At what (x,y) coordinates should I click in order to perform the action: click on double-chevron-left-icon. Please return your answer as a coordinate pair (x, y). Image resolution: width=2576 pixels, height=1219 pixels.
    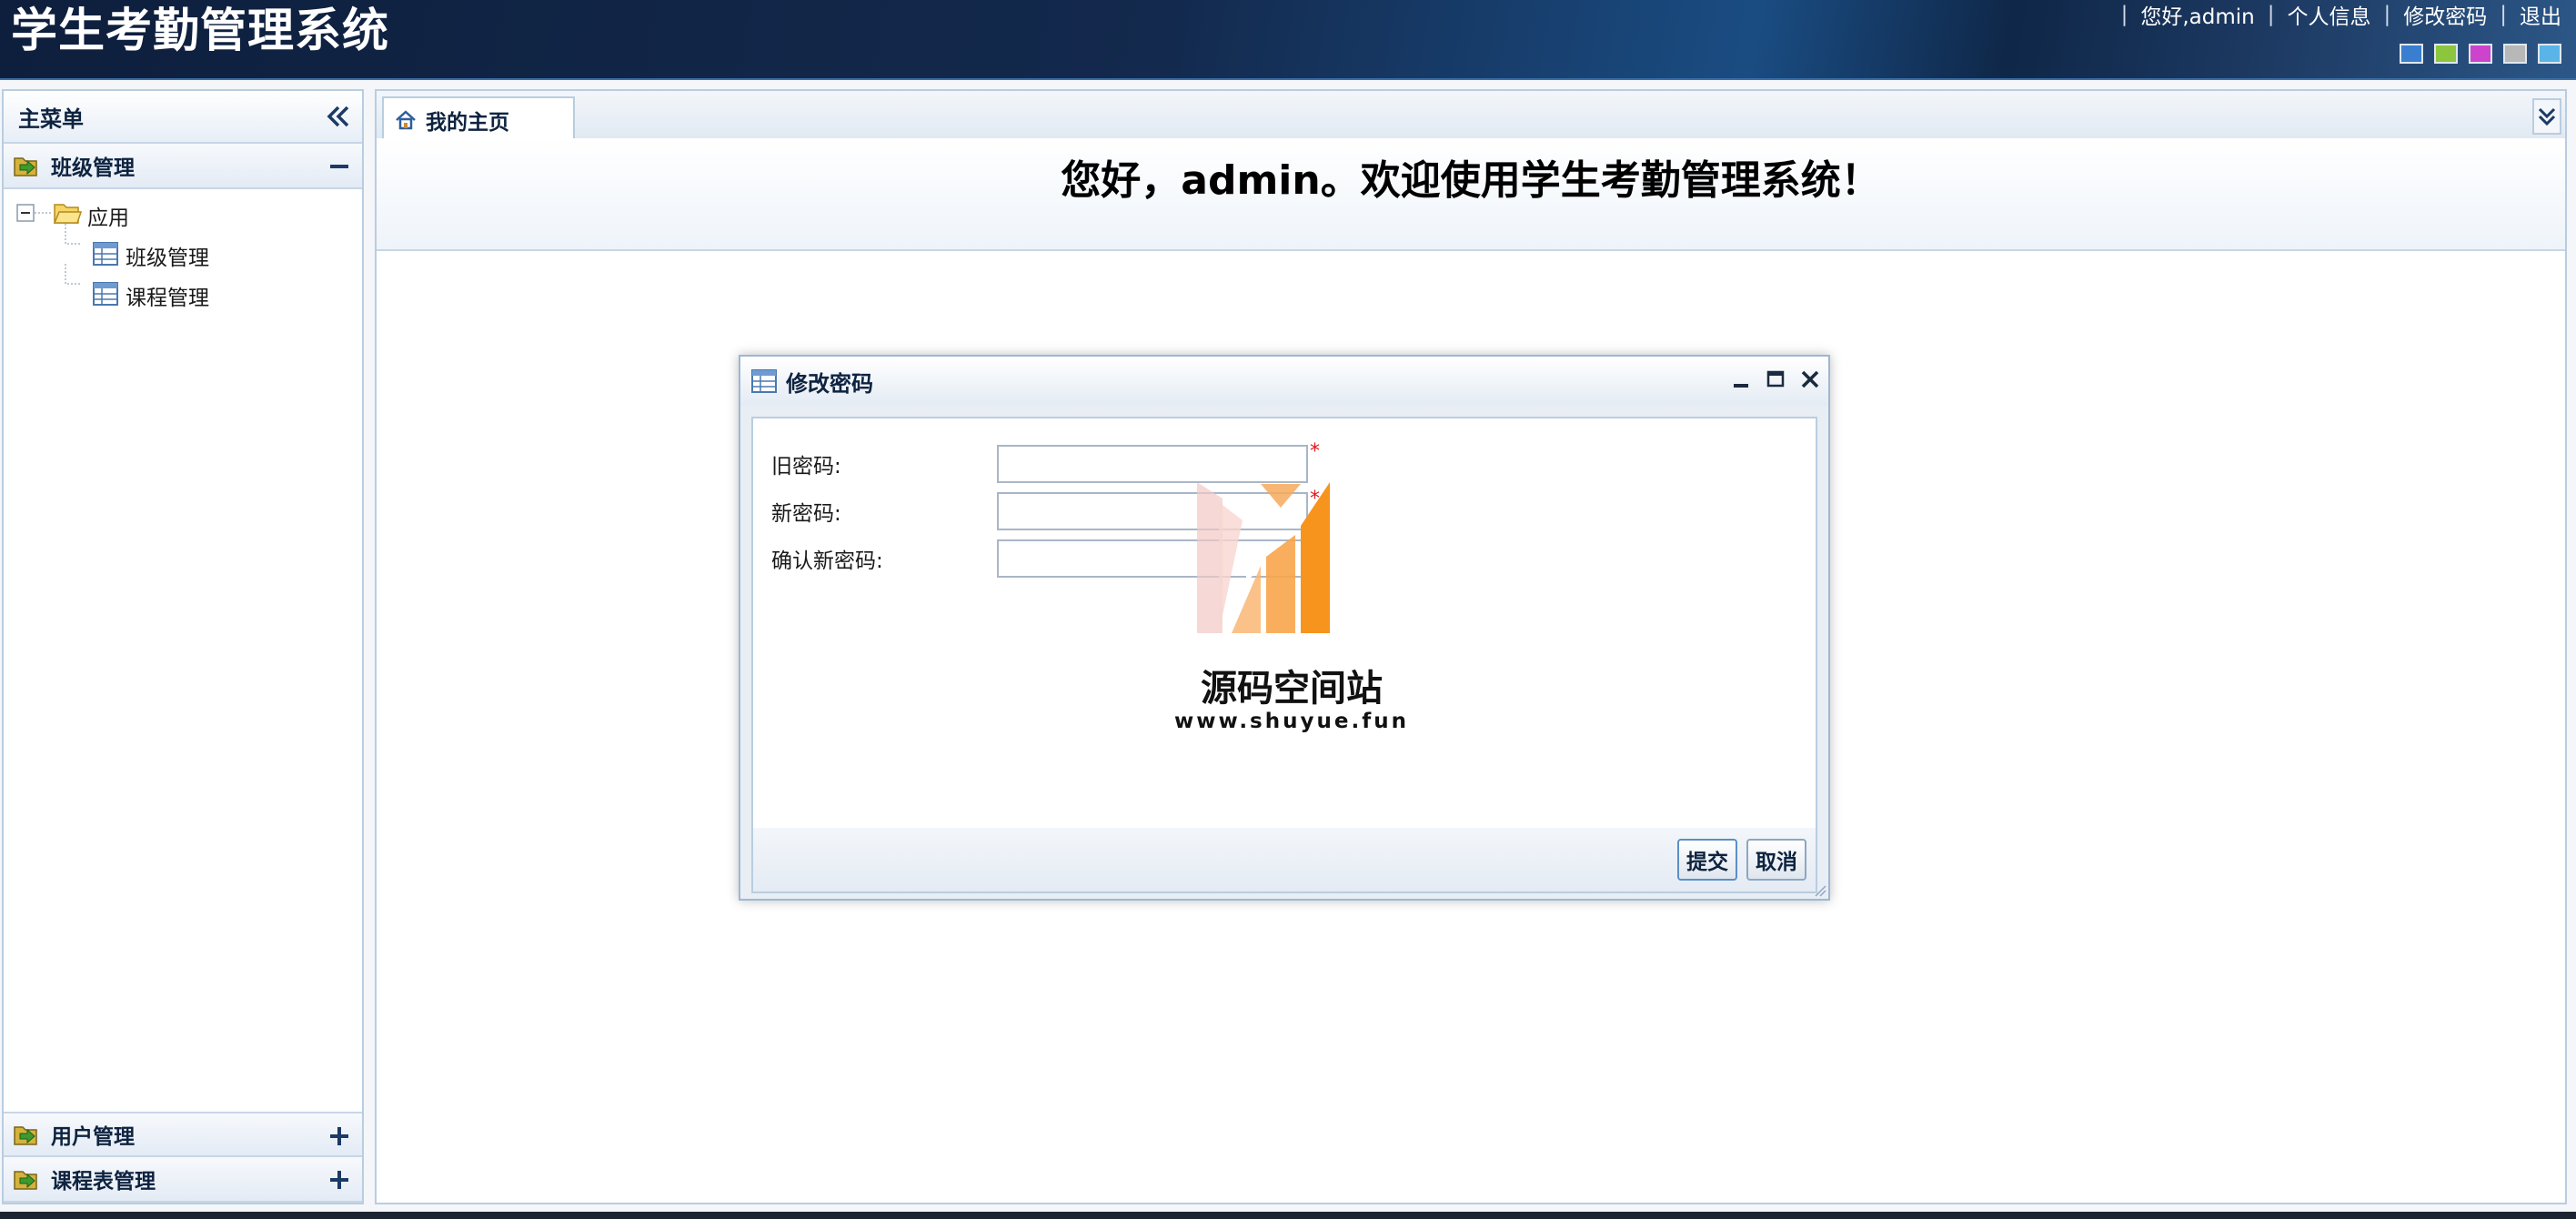
    Looking at the image, I should click on (338, 116).